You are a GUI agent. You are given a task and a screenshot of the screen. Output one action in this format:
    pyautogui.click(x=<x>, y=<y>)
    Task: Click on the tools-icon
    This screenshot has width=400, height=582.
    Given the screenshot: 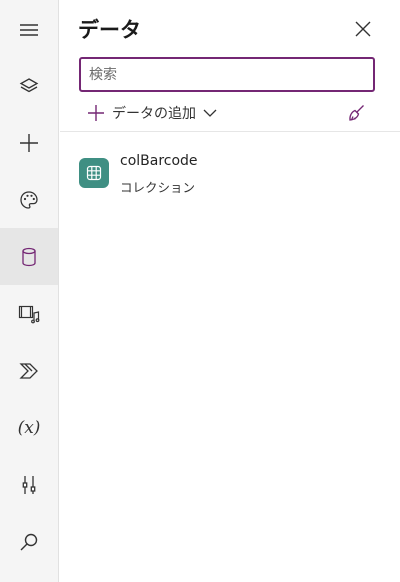 What is the action you would take?
    pyautogui.click(x=29, y=484)
    